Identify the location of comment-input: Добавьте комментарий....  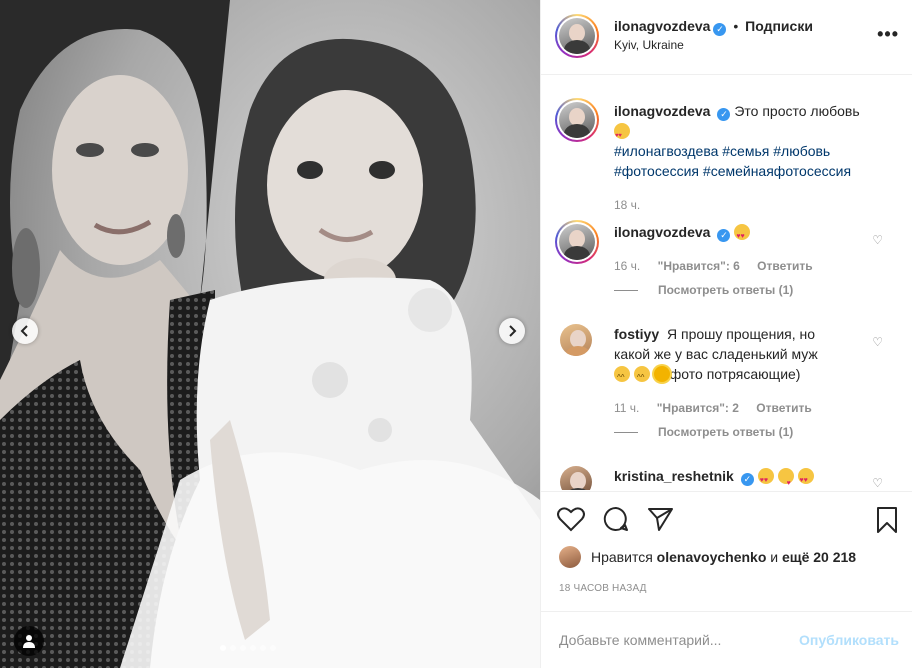
(640, 640).